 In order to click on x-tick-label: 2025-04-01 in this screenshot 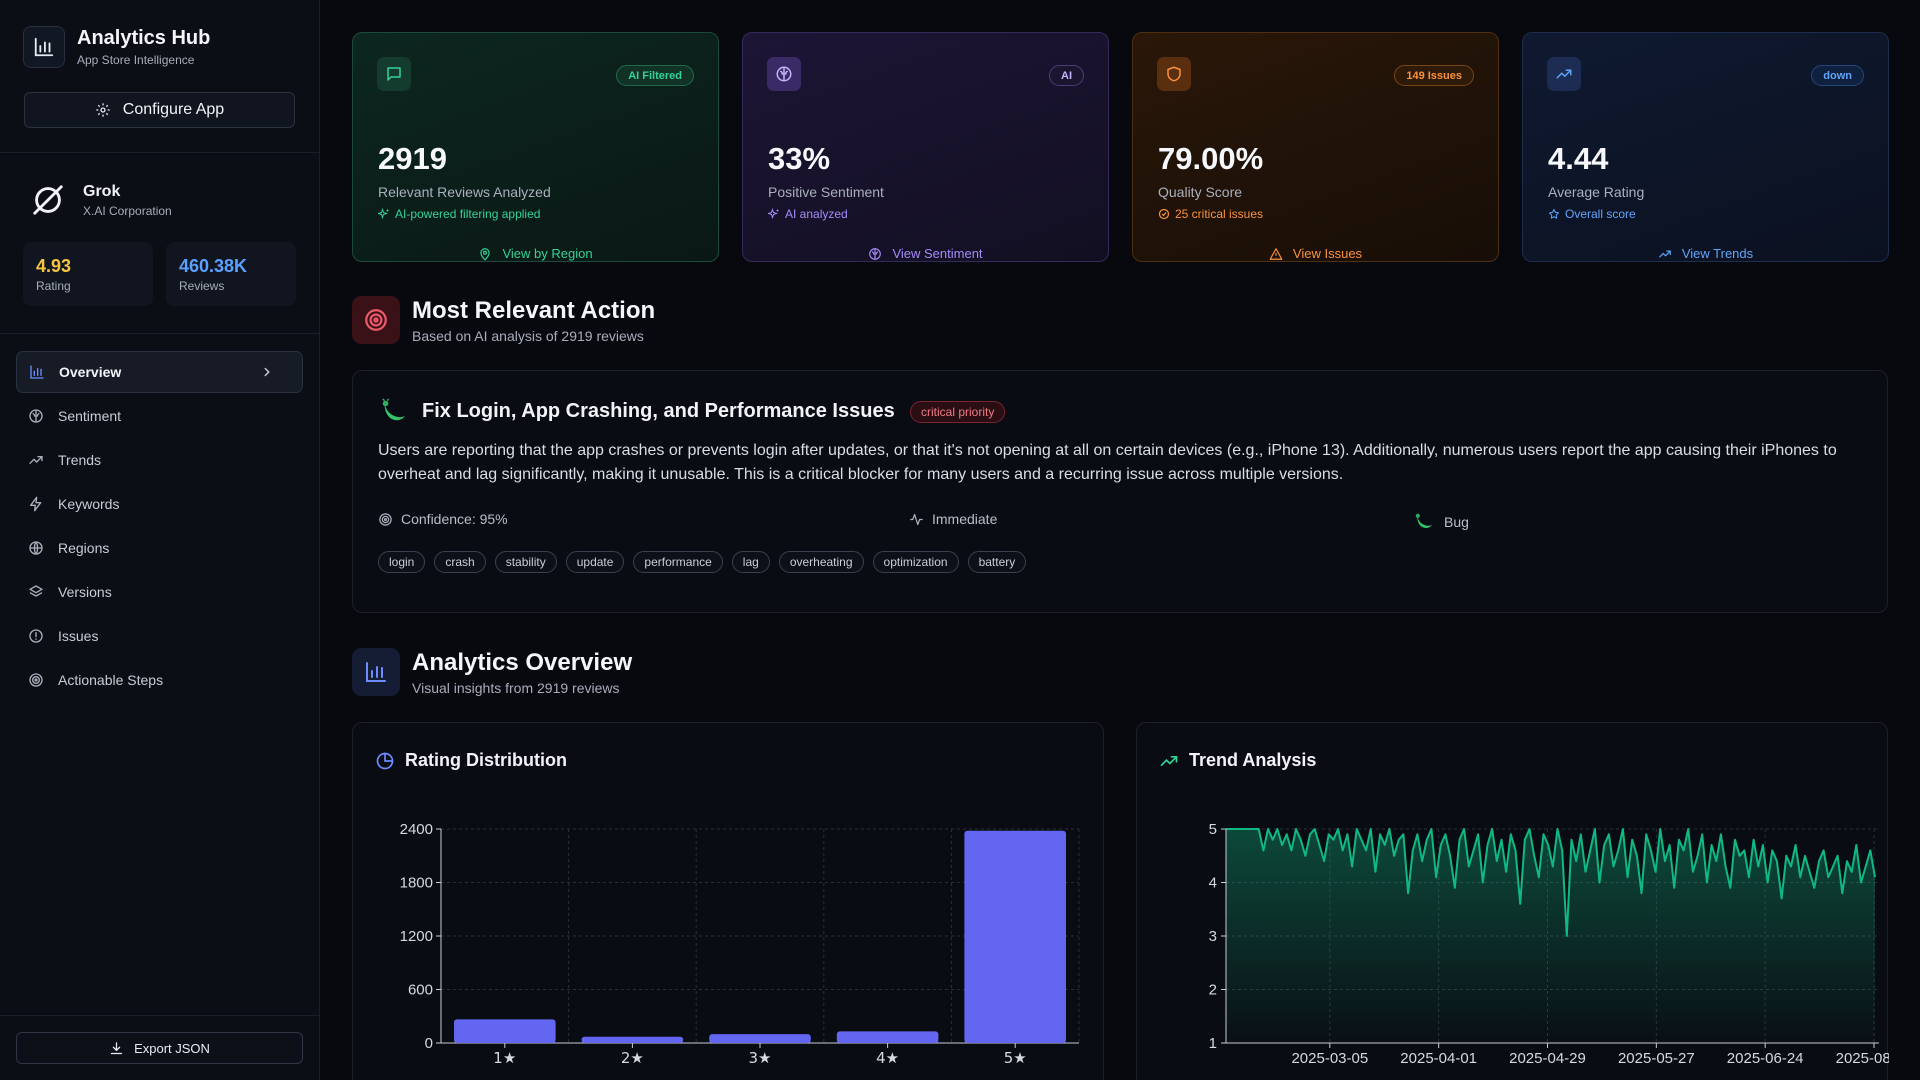, I will do `click(1438, 1058)`.